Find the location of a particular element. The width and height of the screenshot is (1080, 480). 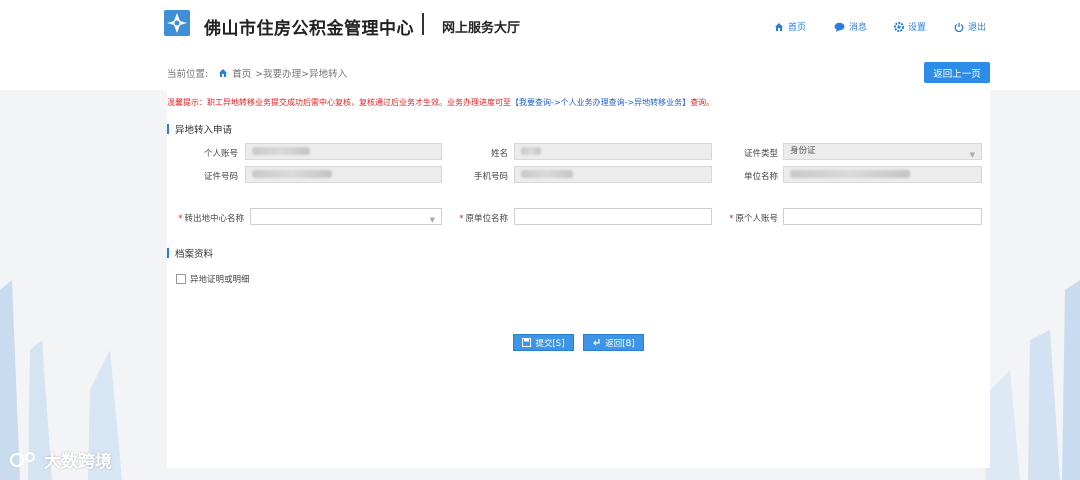

nav-settings-label: 设置 is located at coordinates (917, 28).